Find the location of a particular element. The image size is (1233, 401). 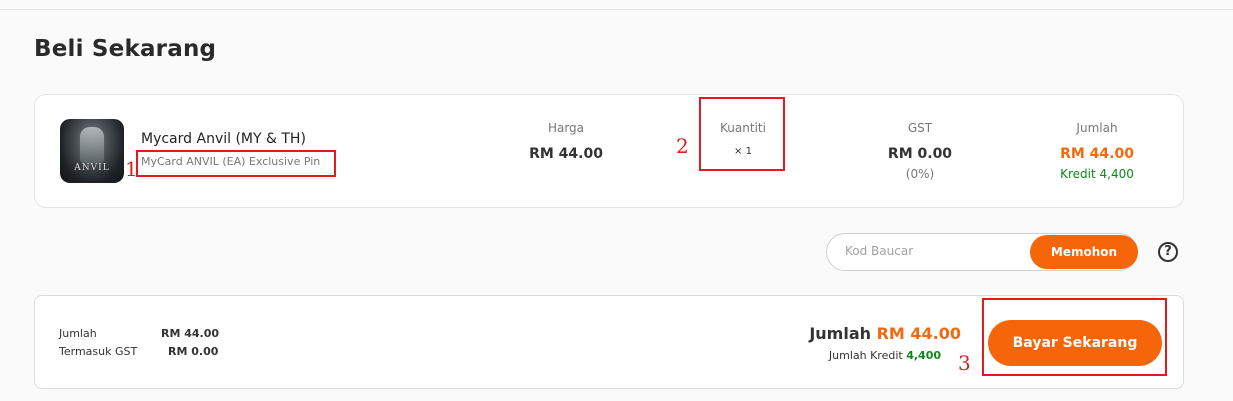

price-value: RM 44.00 is located at coordinates (566, 154).